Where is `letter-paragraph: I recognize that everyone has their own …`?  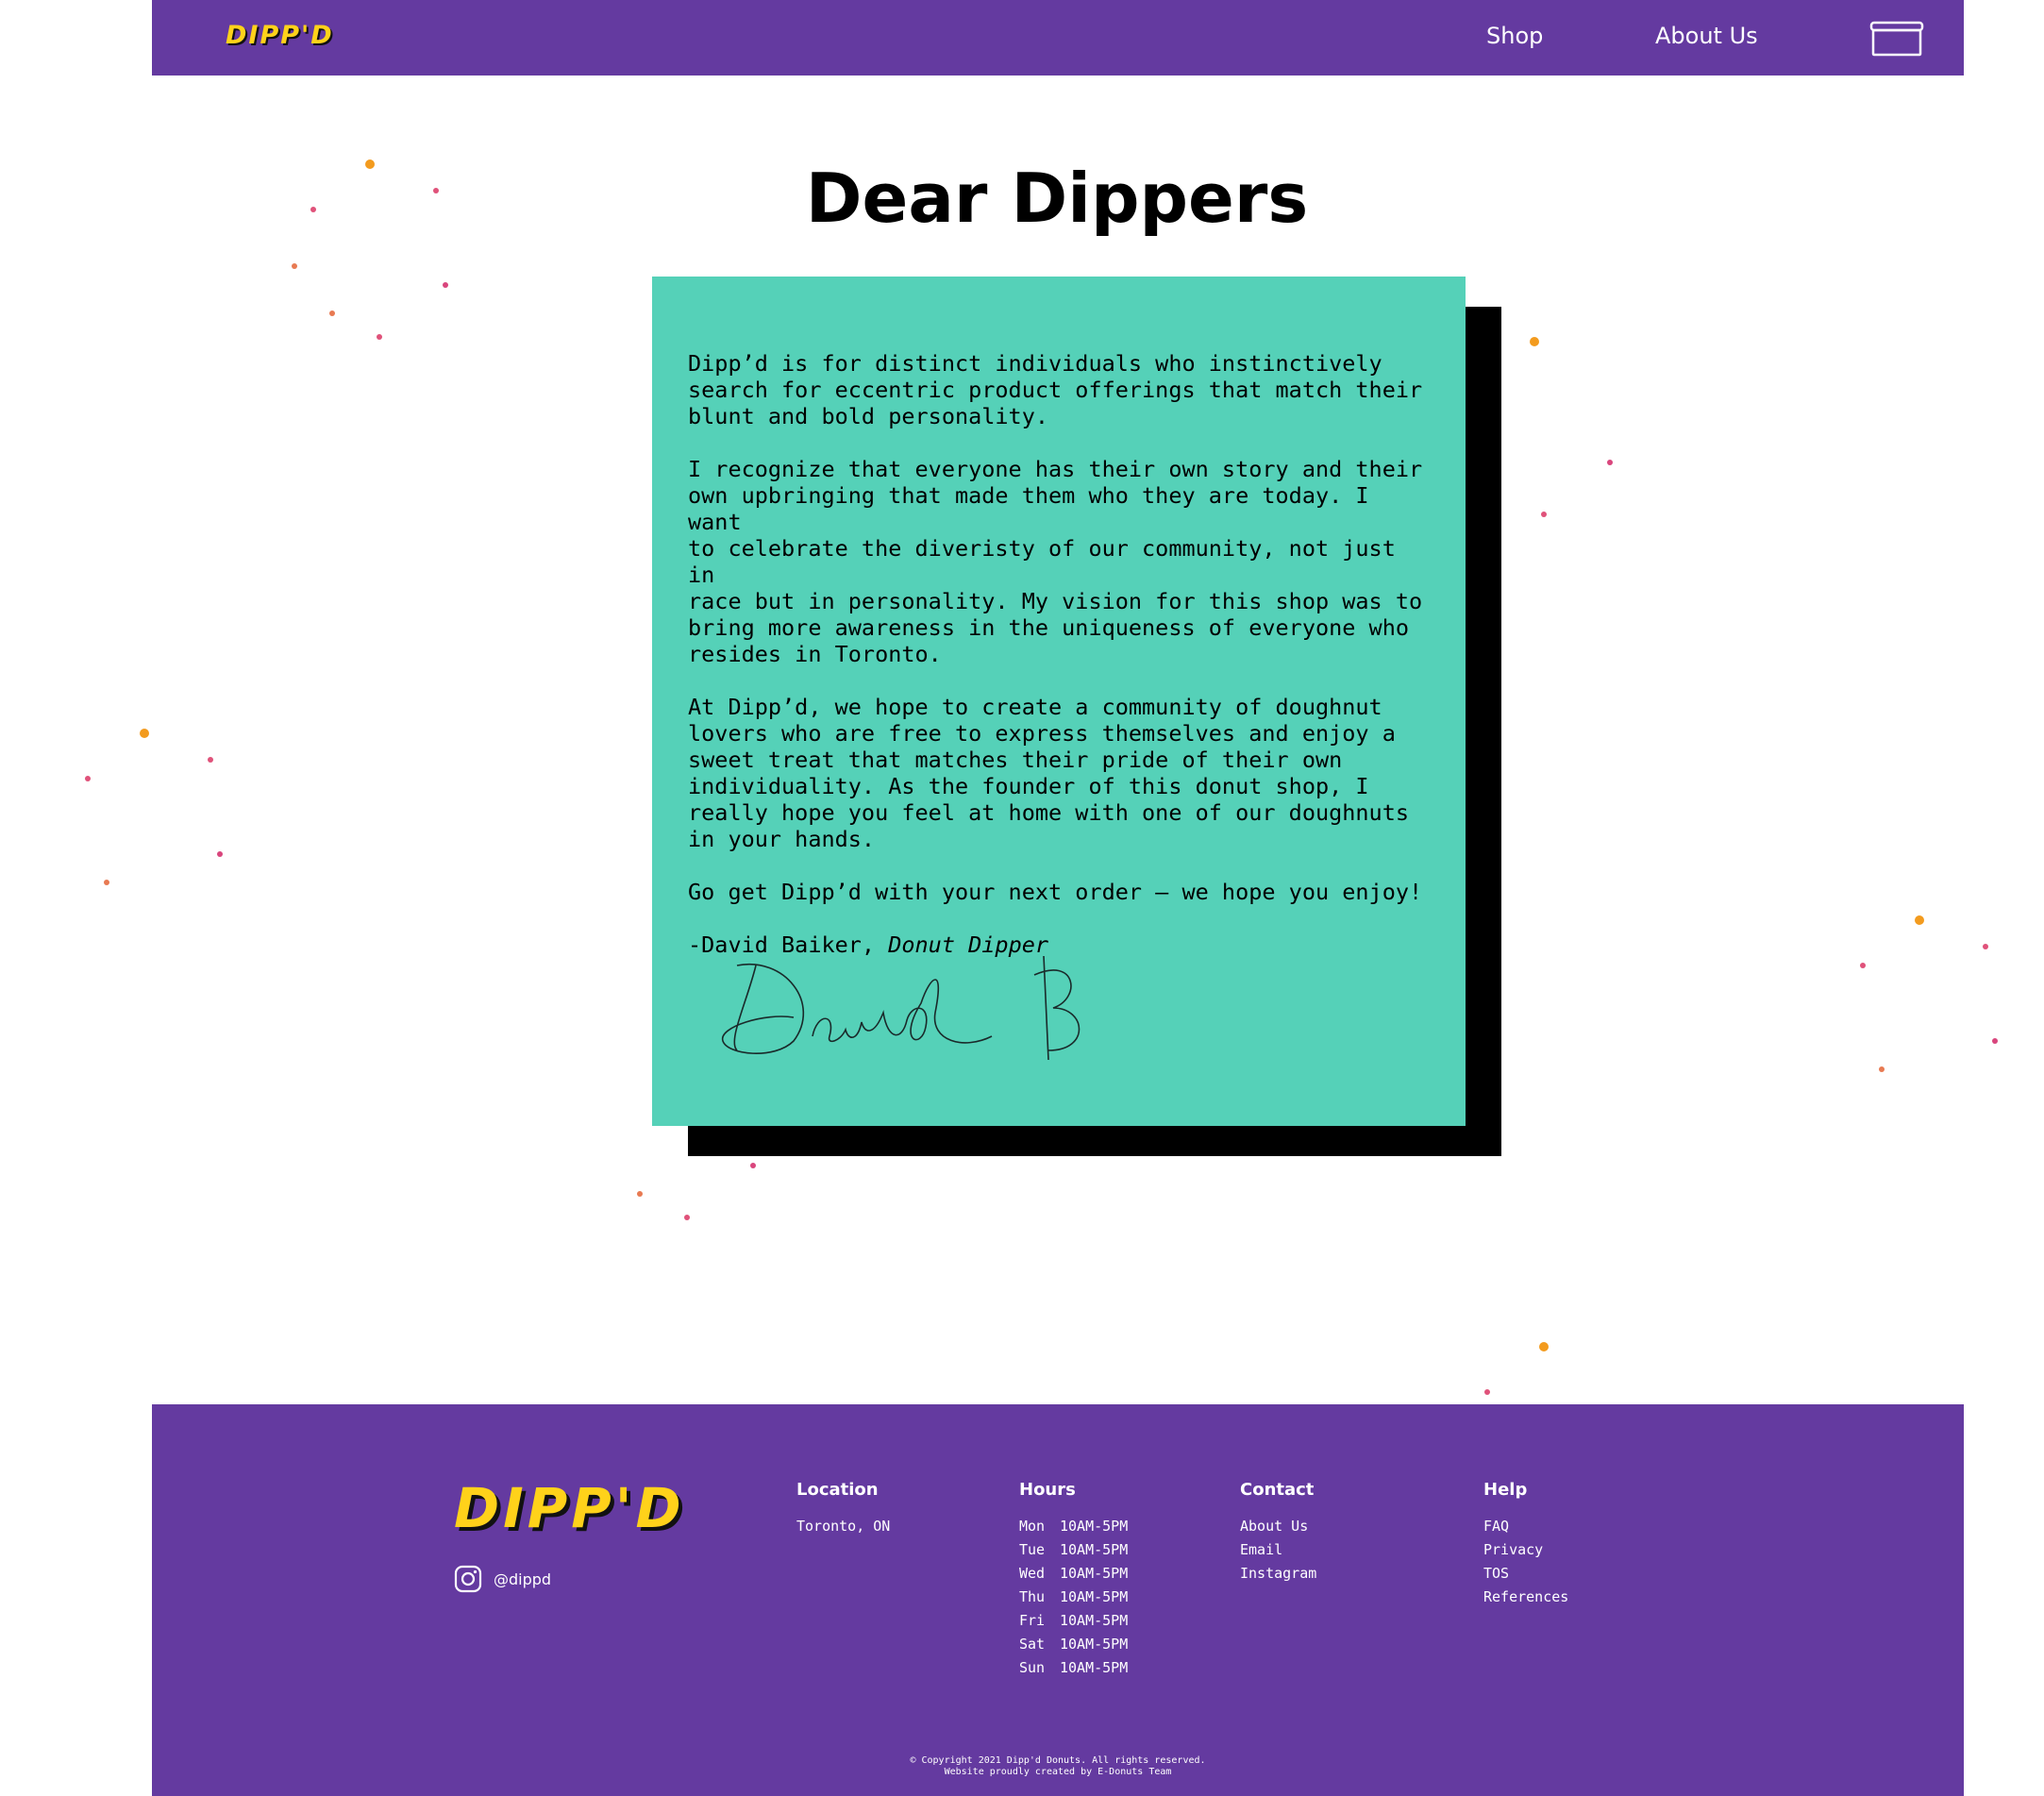
letter-paragraph: I recognize that everyone has their own … is located at coordinates (1055, 561).